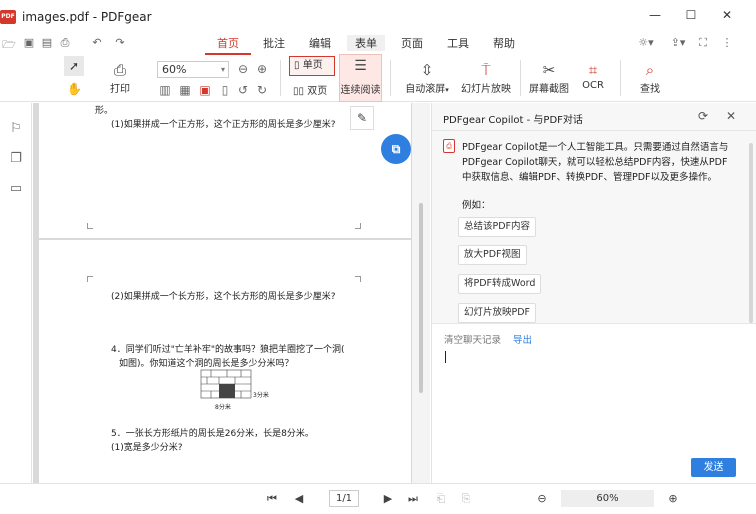 The image size is (756, 514). What do you see at coordinates (74, 66) in the screenshot?
I see `select-tool-button: ➚` at bounding box center [74, 66].